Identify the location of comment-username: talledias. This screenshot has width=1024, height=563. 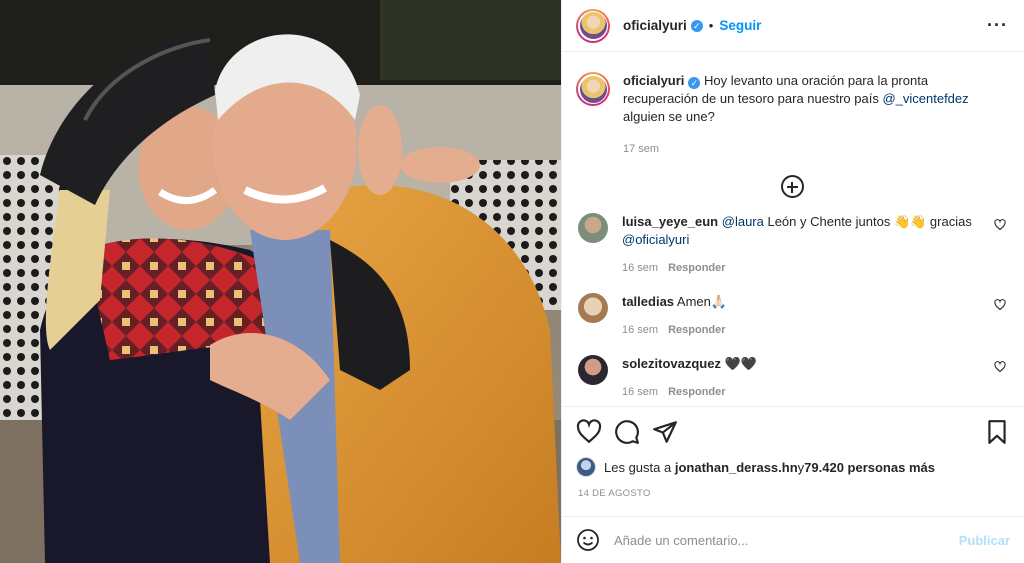
(648, 301).